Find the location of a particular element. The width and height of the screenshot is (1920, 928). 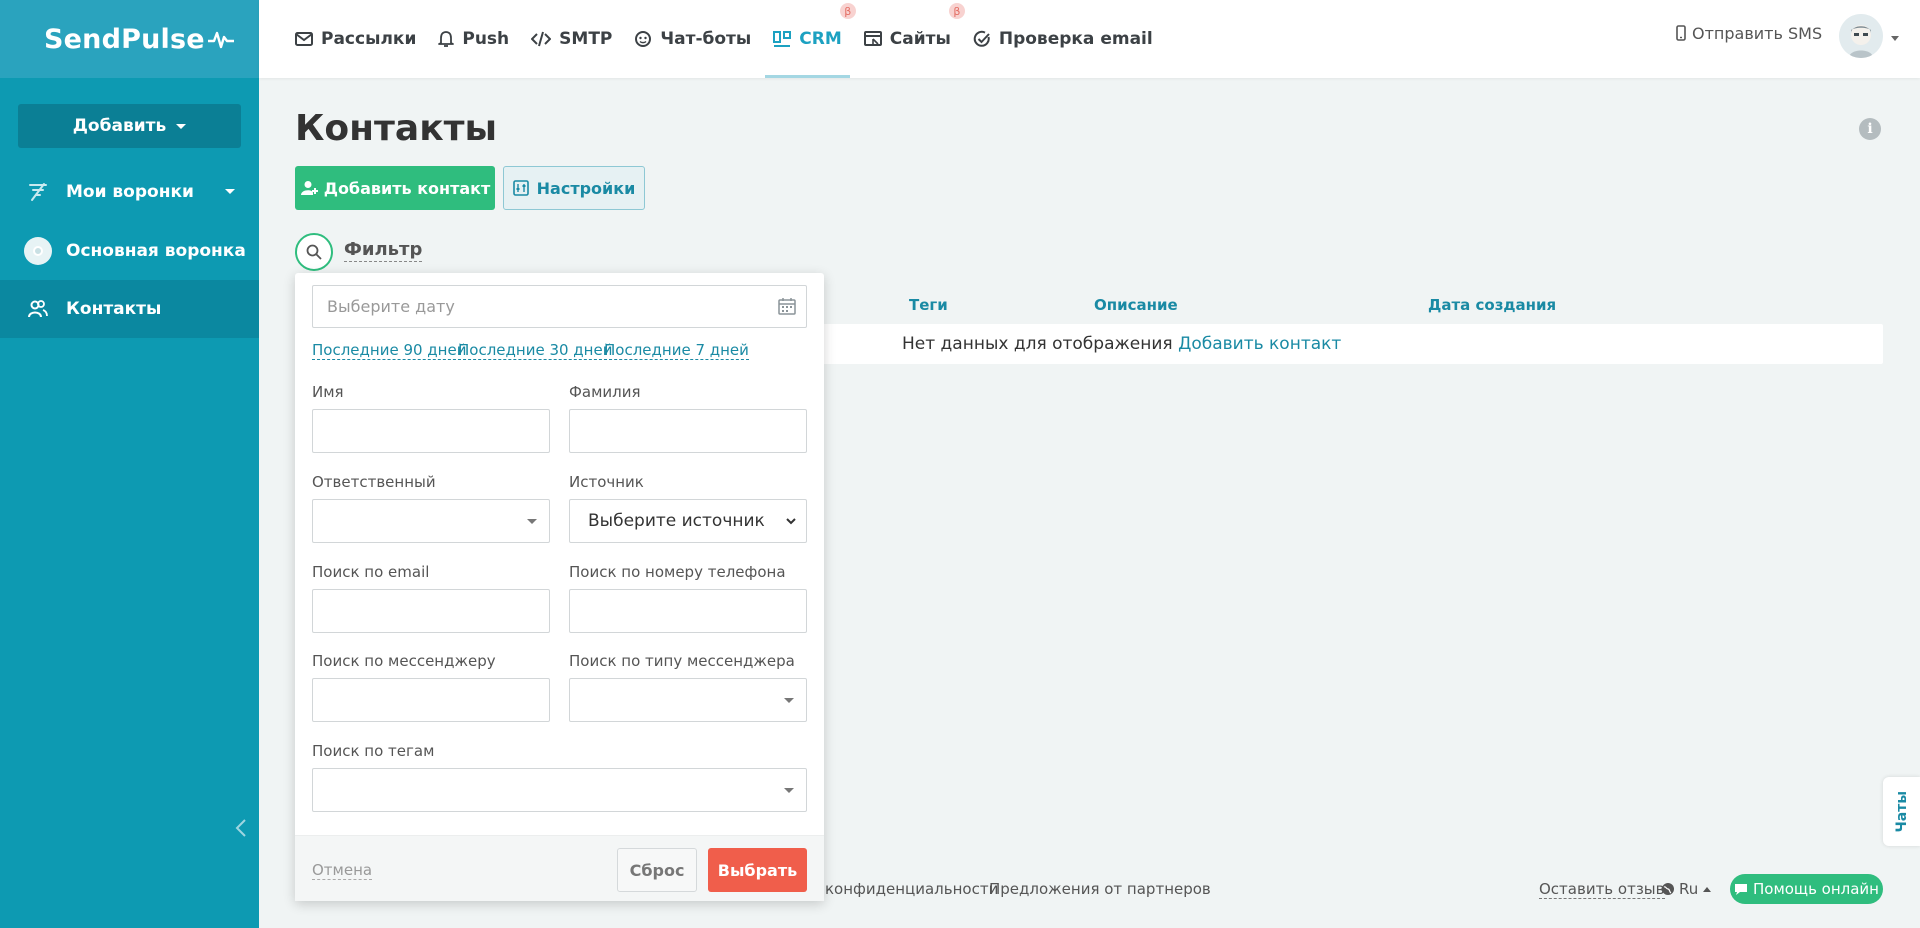

leave-review-link: Оставить отзыв is located at coordinates (1602, 889).